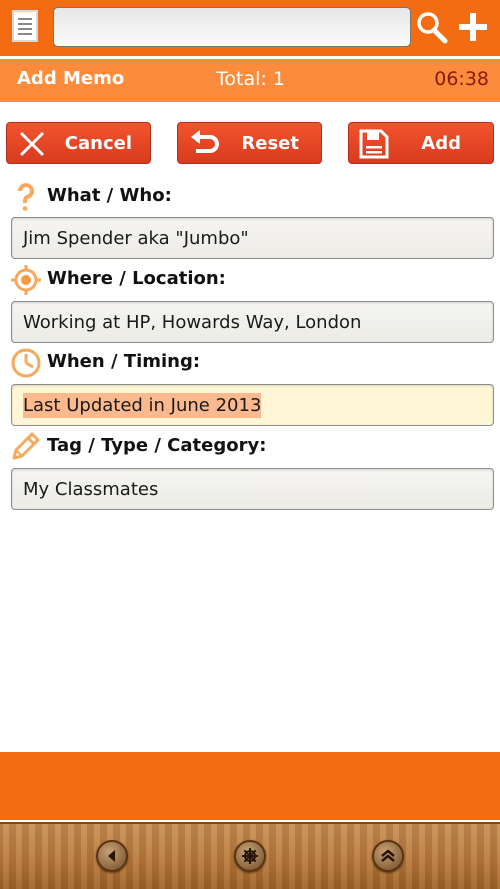 This screenshot has height=889, width=500. I want to click on title-bar: Add Memo Total: 1 06:38, so click(250, 80).